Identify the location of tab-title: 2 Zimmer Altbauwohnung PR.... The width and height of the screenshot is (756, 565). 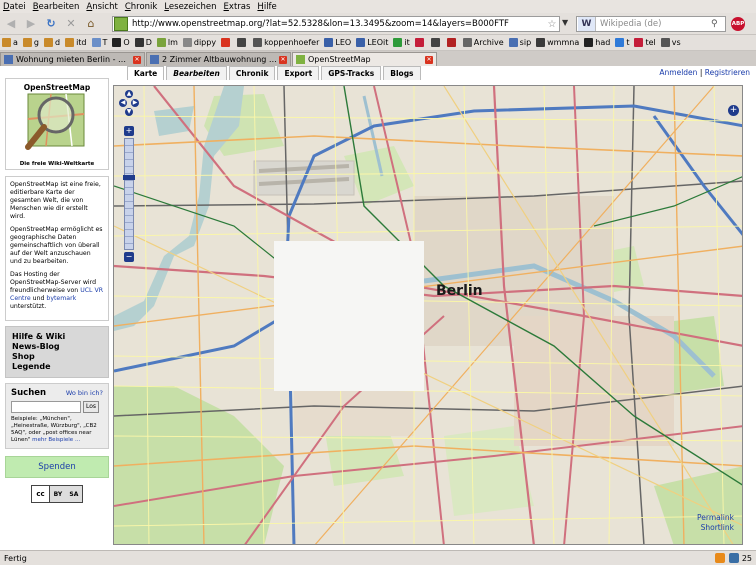
(219, 59).